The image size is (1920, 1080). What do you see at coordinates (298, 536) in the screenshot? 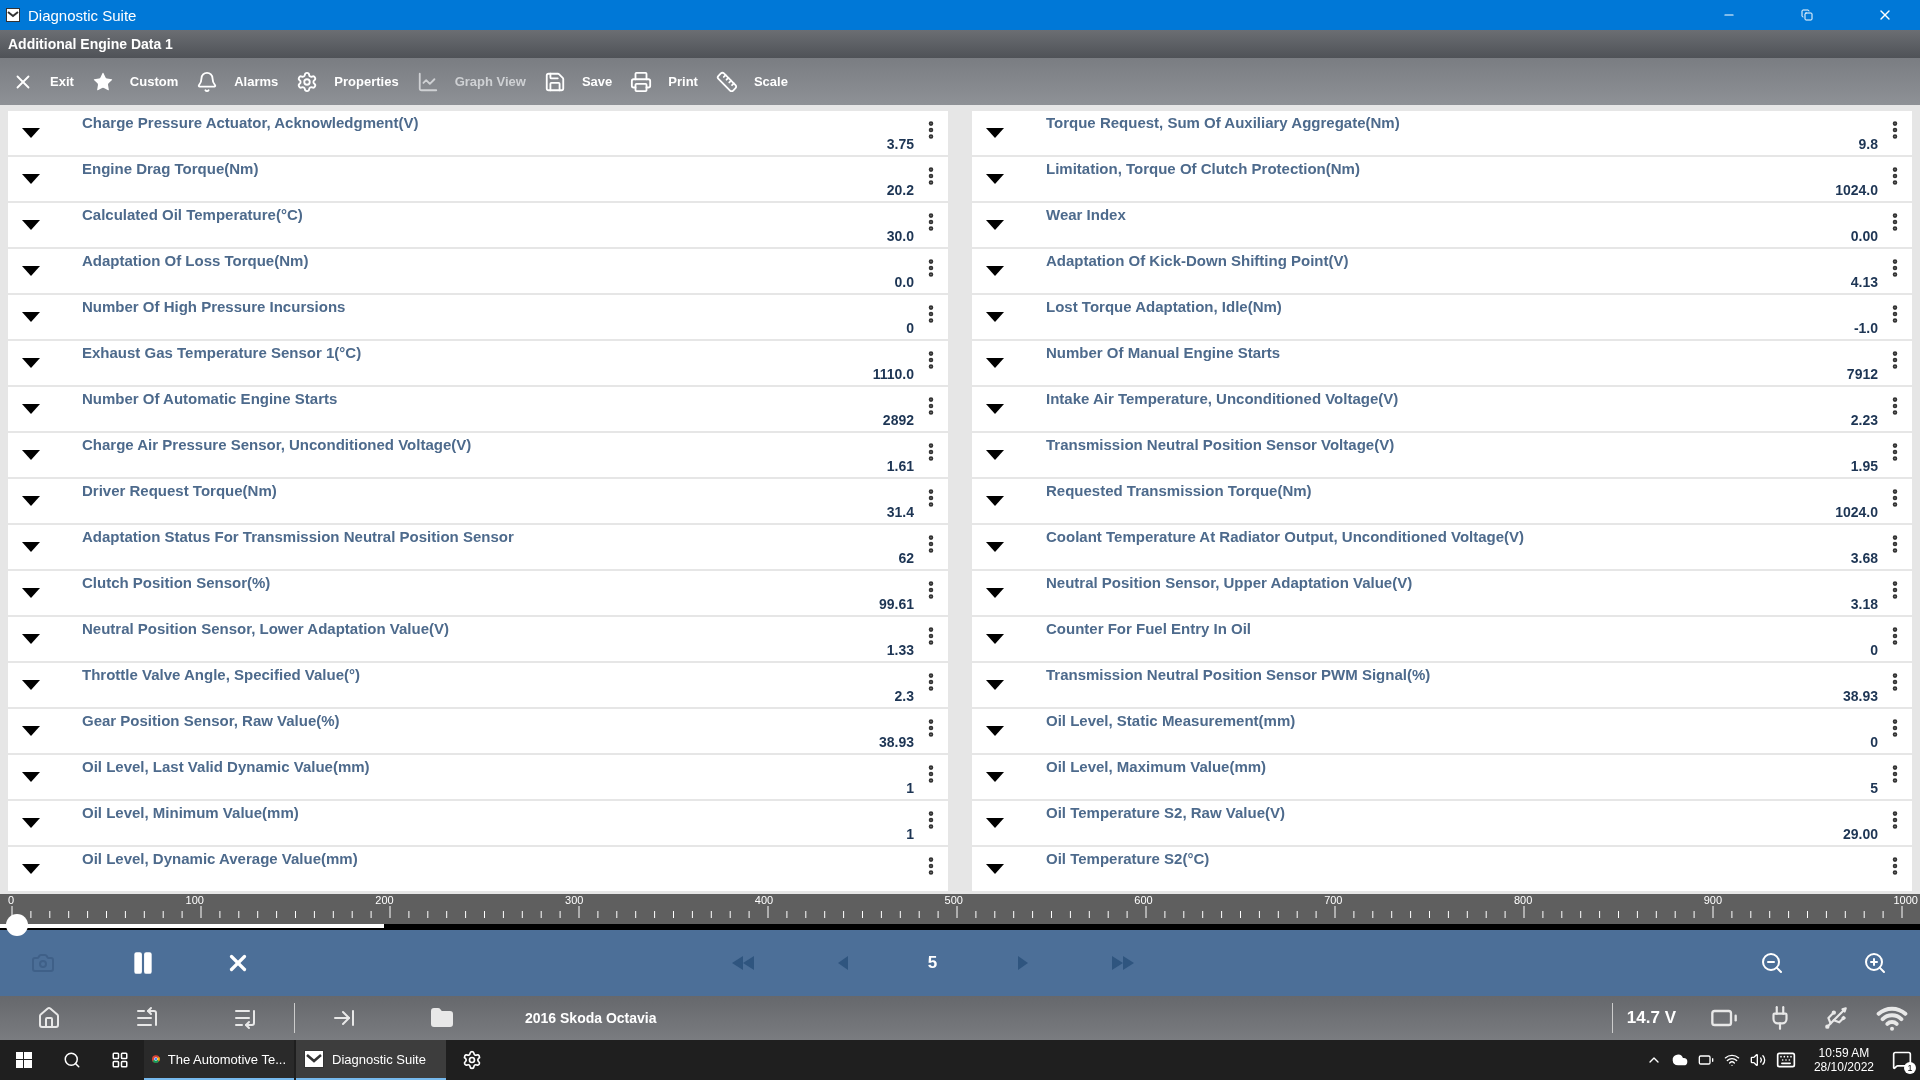
I see `parameter-name: Adaptation Status For Transmission Neutral Position Sensor` at bounding box center [298, 536].